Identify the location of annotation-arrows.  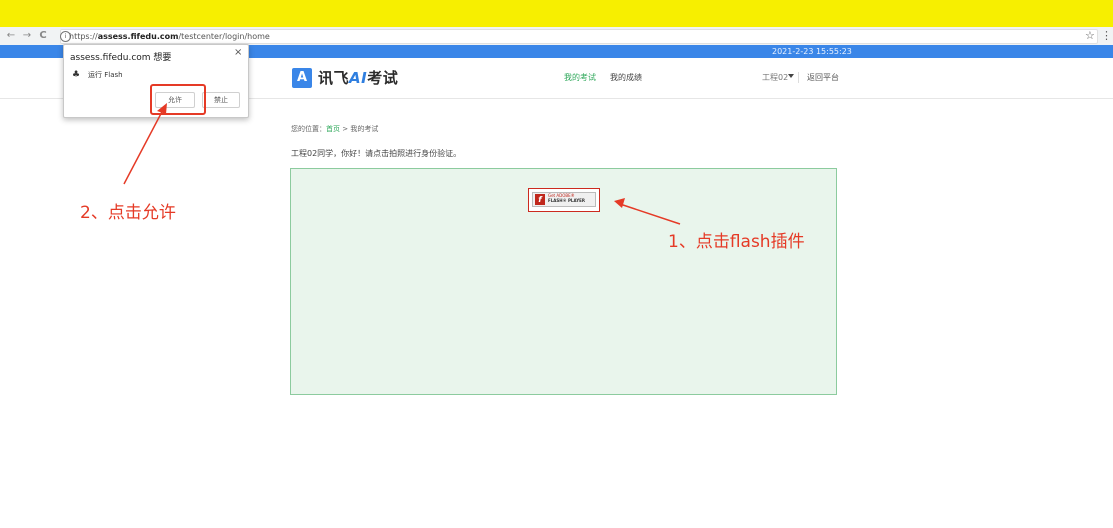
(402, 164).